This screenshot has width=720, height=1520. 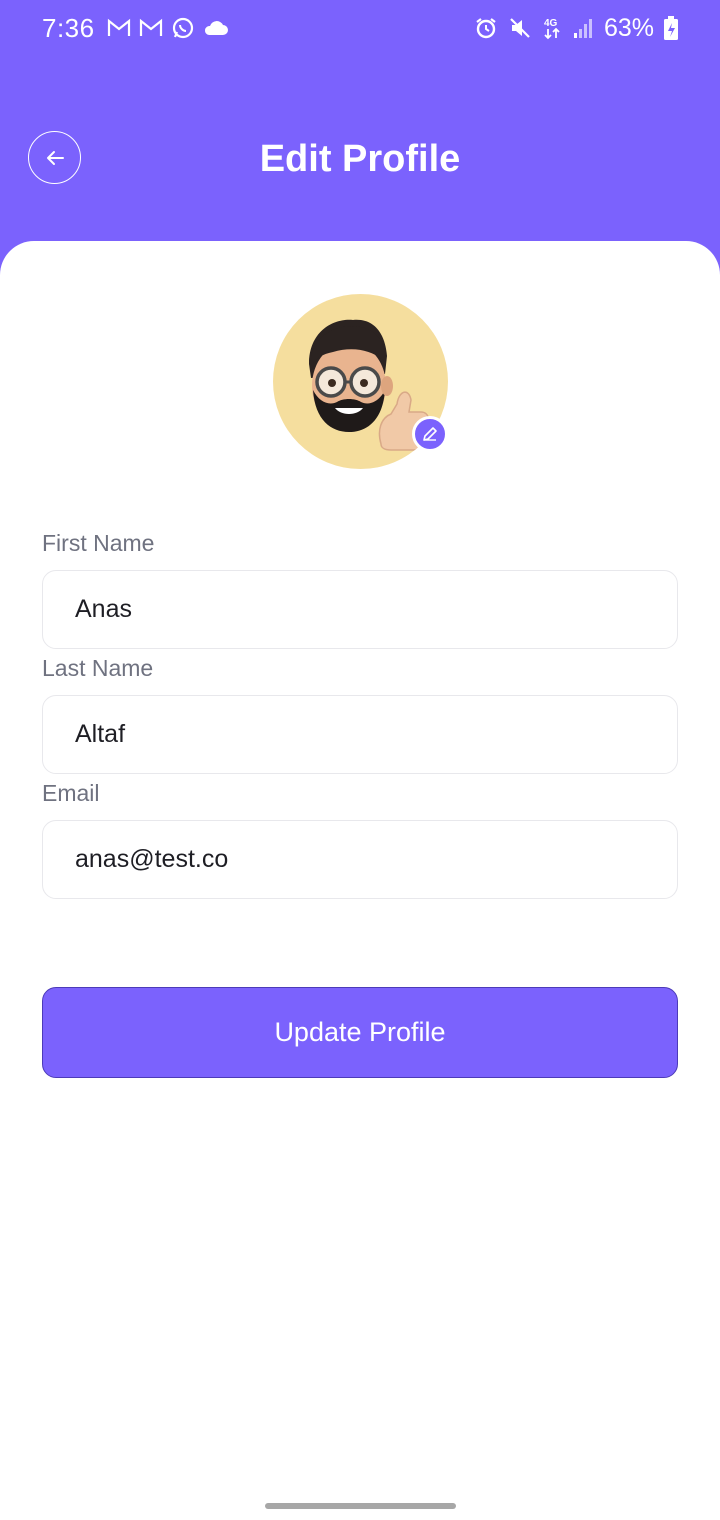 What do you see at coordinates (168, 28) in the screenshot?
I see `notification-icons` at bounding box center [168, 28].